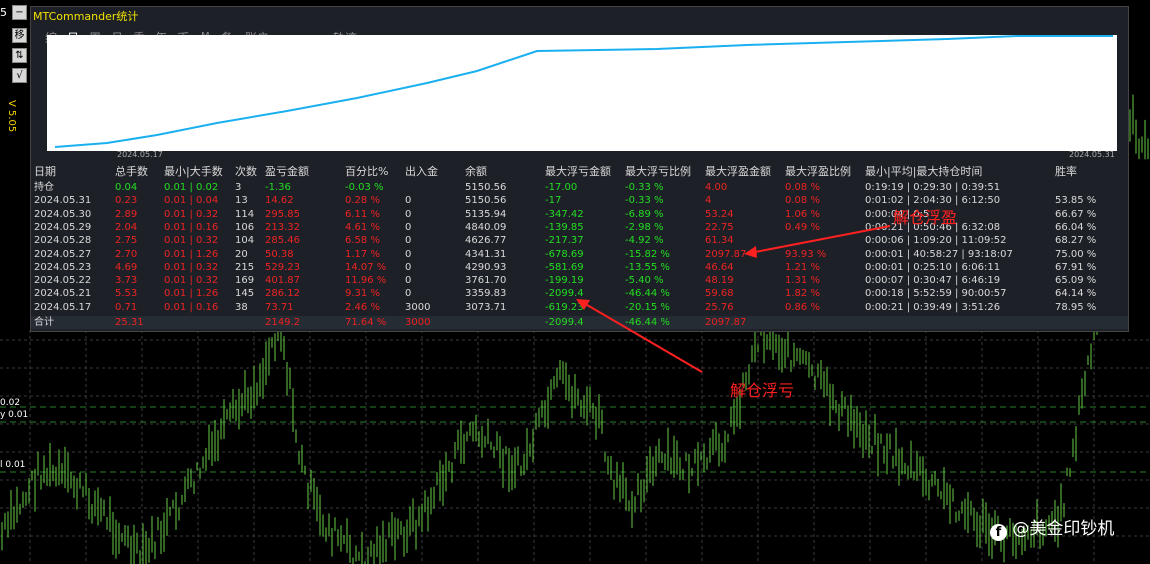  Describe the element at coordinates (998, 532) in the screenshot. I see `facebook-icon: f` at that location.